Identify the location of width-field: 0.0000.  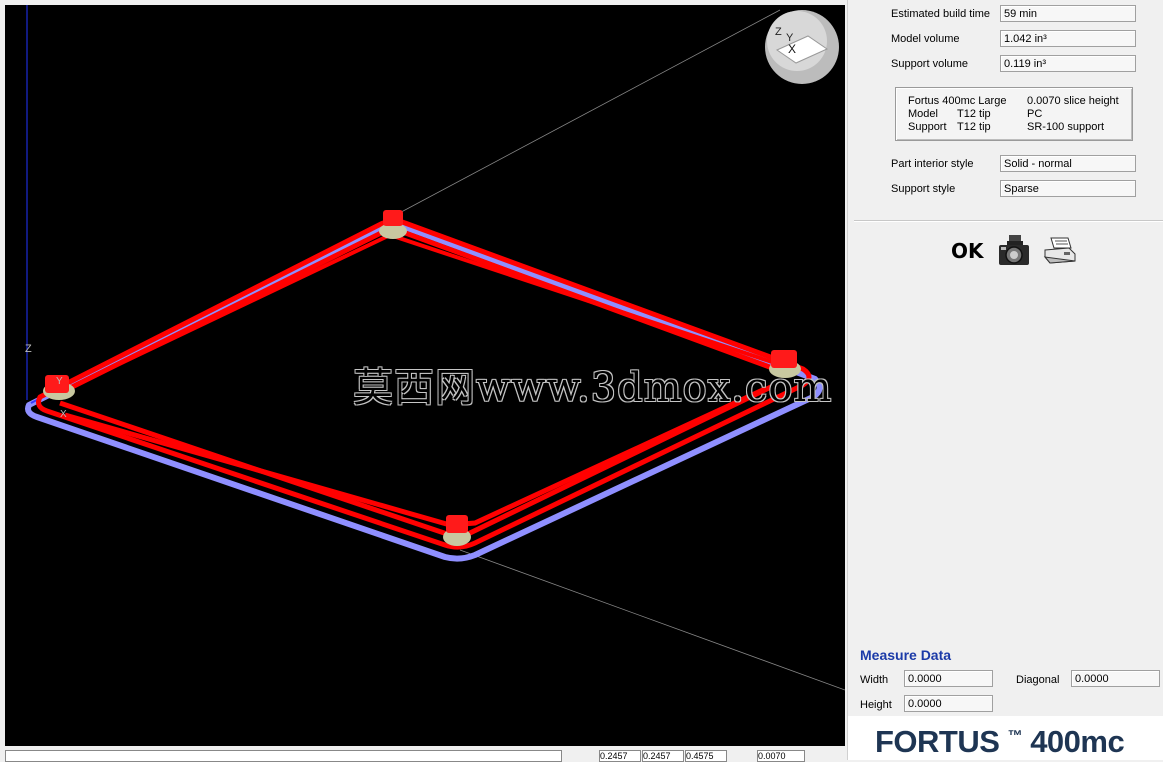
(948, 678).